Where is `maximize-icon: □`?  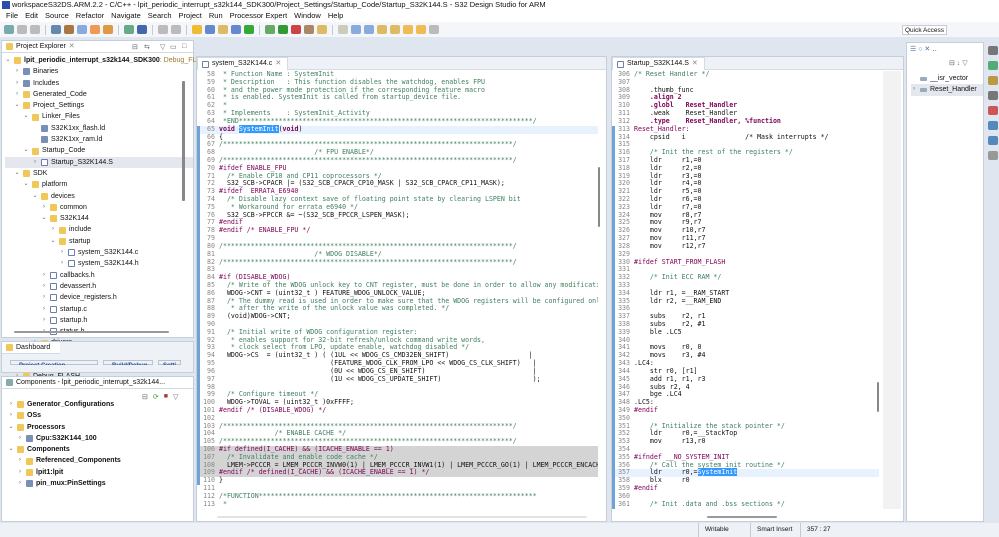 maximize-icon: □ is located at coordinates (184, 46).